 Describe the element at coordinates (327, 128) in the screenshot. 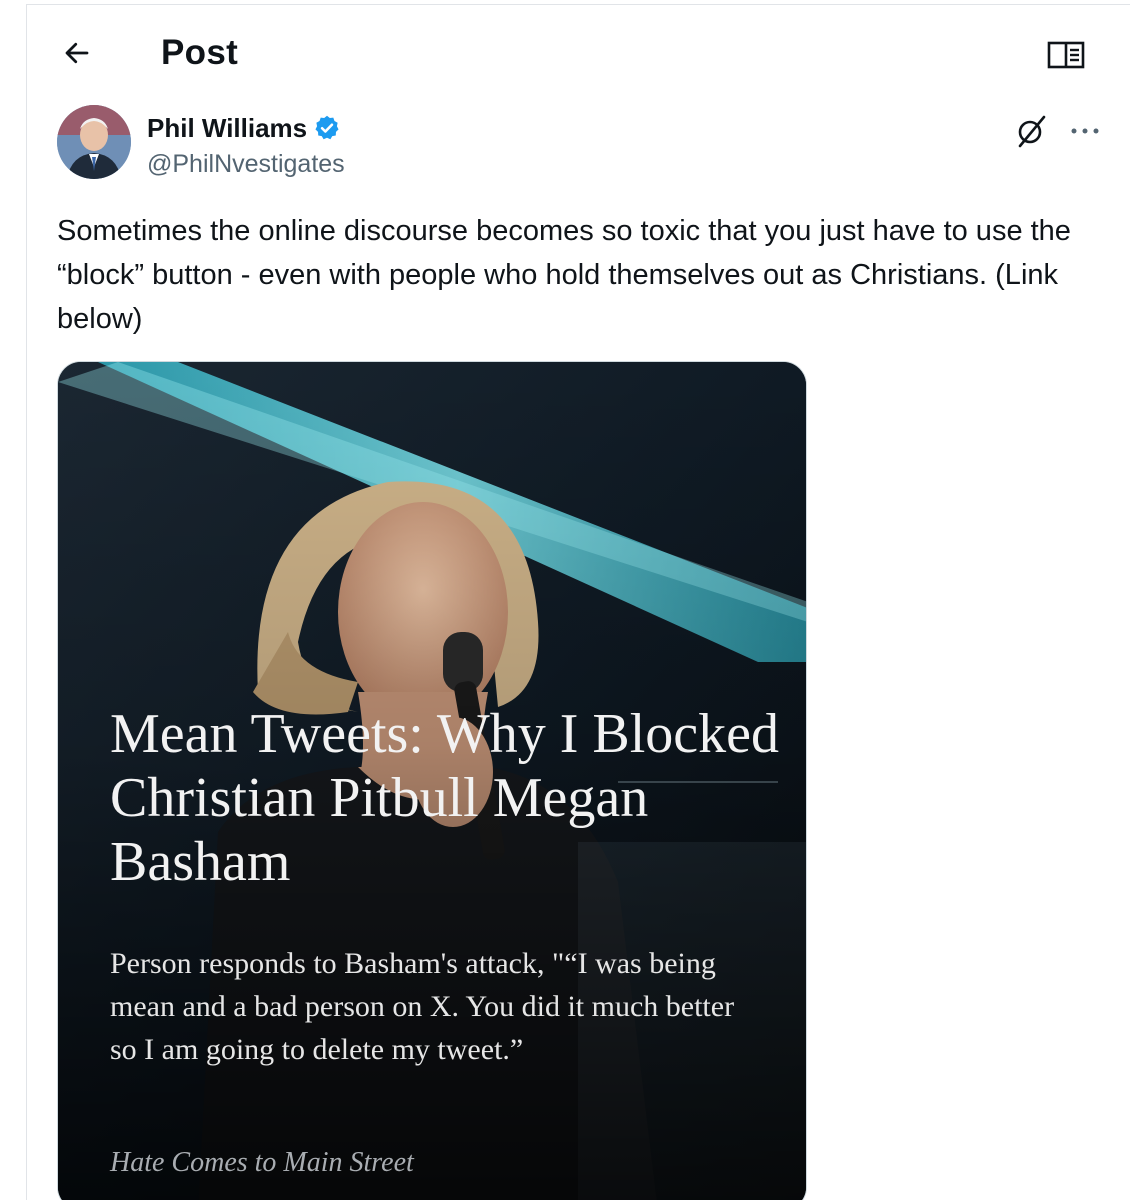

I see `verified-badge-icon` at that location.